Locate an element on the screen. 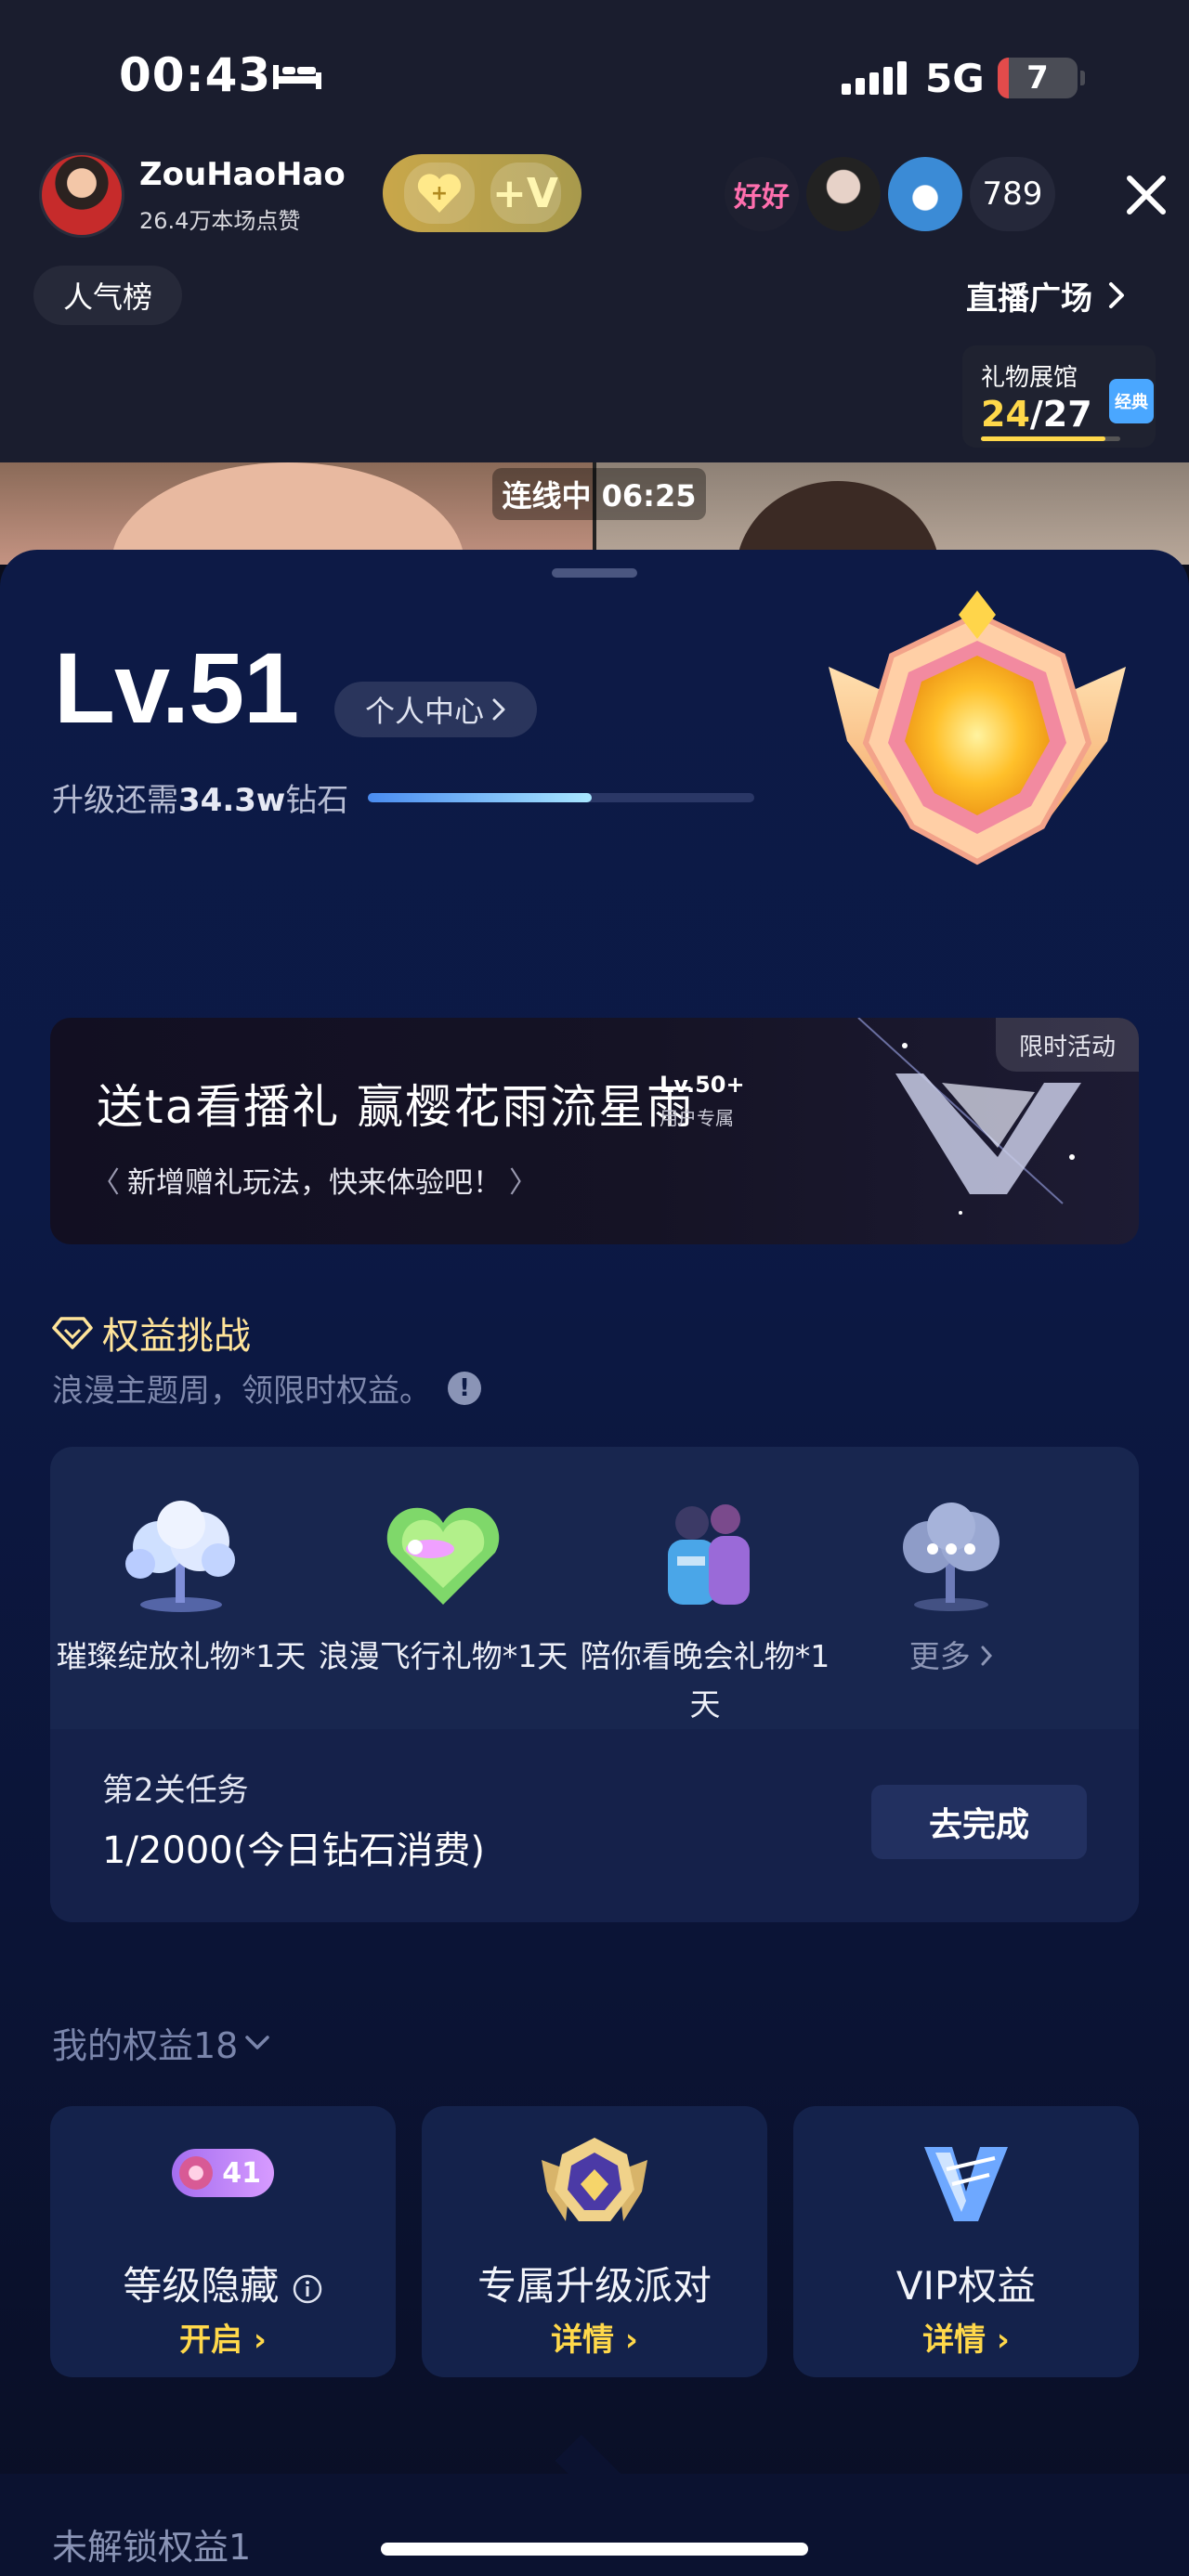  fan-heart-button: + is located at coordinates (439, 194).